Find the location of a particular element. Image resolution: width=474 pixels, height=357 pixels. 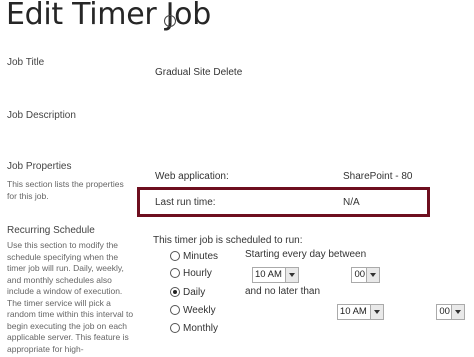

job-title-section-label: Job Title is located at coordinates (26, 62).